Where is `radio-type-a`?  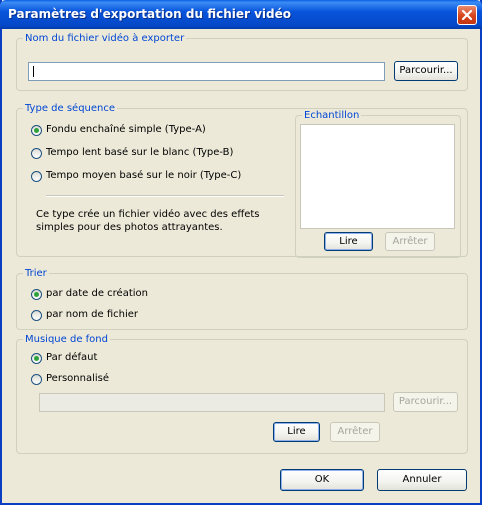
radio-type-a is located at coordinates (36, 130).